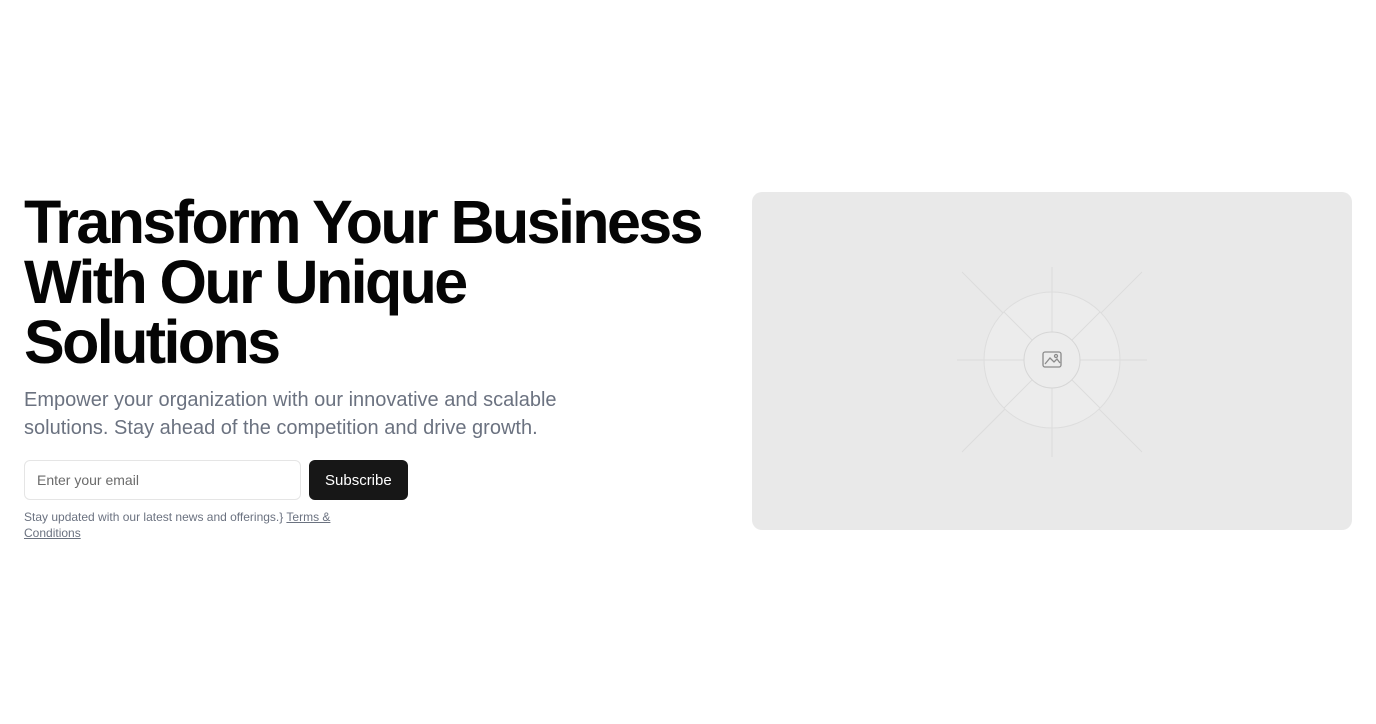 The image size is (1376, 724). I want to click on headline-line-2: With Our Unique, so click(246, 282).